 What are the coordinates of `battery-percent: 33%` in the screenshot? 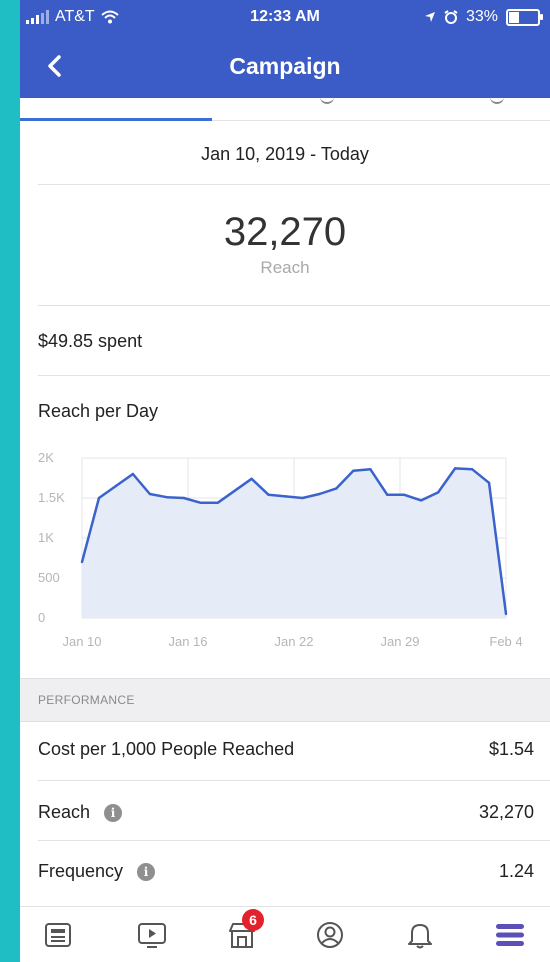 It's located at (481, 16).